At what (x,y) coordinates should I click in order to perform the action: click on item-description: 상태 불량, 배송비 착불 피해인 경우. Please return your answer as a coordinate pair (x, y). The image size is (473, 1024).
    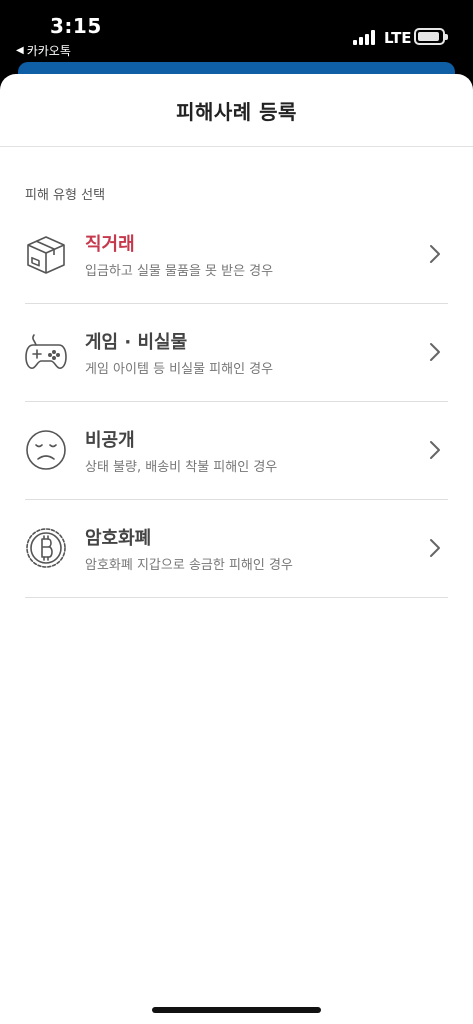
    Looking at the image, I should click on (181, 467).